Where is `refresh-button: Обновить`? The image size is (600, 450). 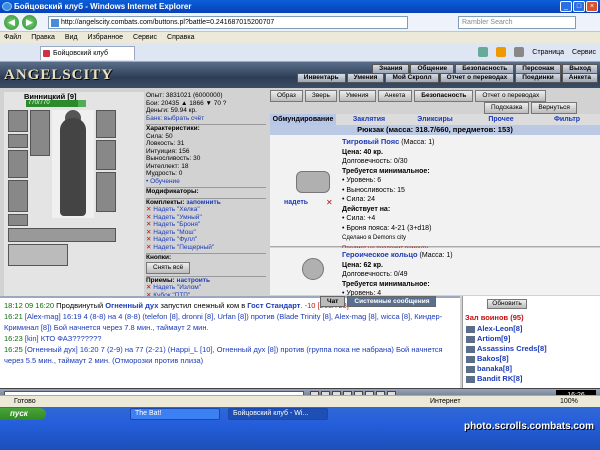
refresh-button: Обновить is located at coordinates (507, 304).